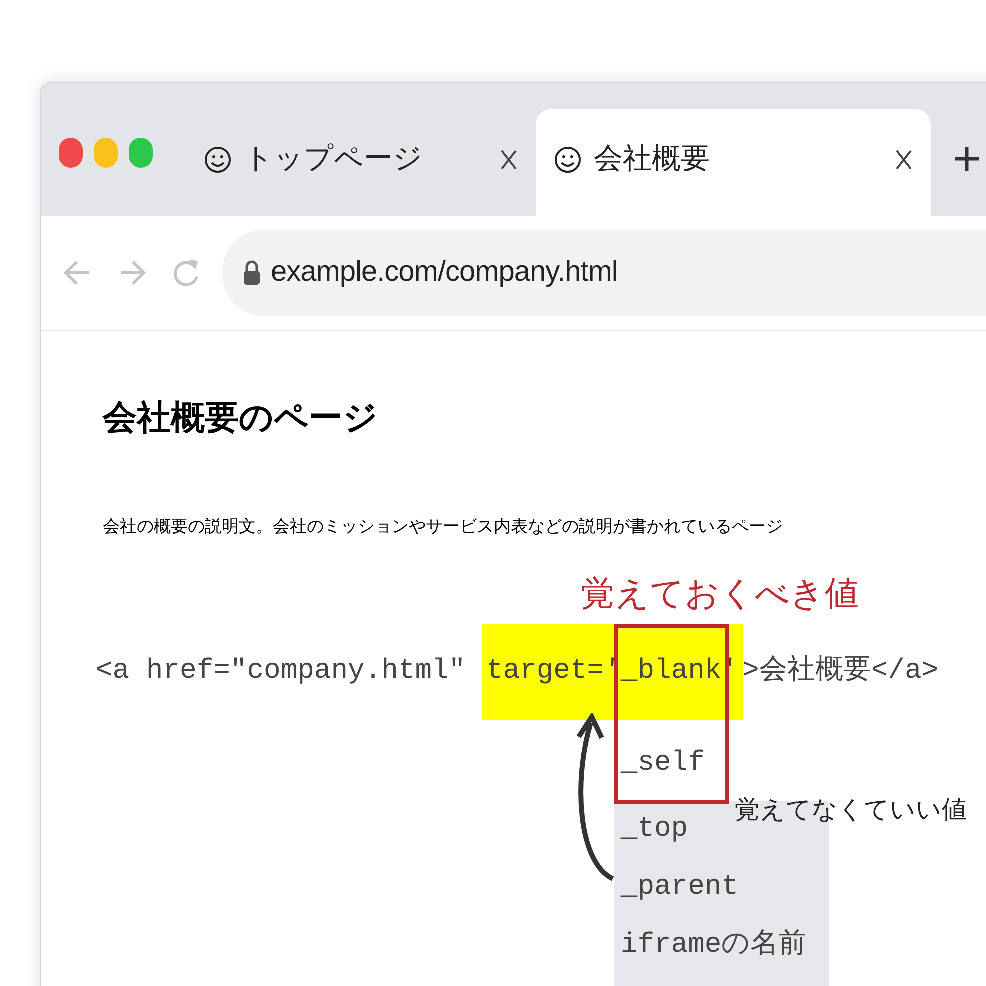  I want to click on code-text: _top, so click(654, 830).